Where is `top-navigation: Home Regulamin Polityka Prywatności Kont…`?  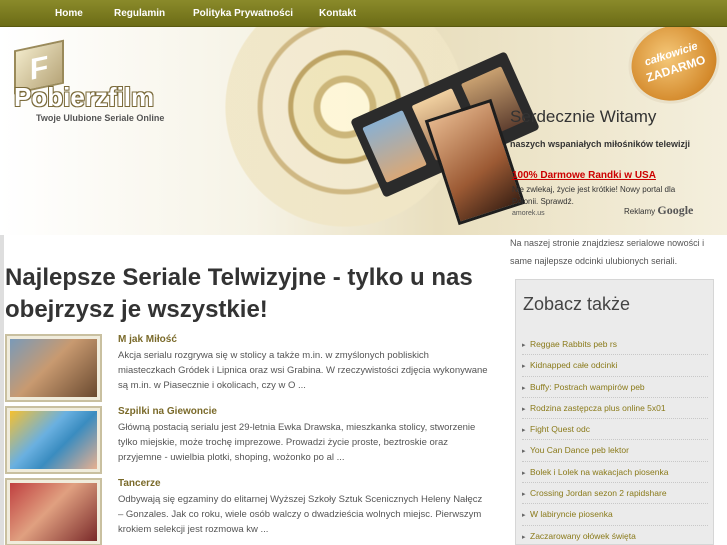
top-navigation: Home Regulamin Polityka Prywatności Kont… is located at coordinates (363, 13).